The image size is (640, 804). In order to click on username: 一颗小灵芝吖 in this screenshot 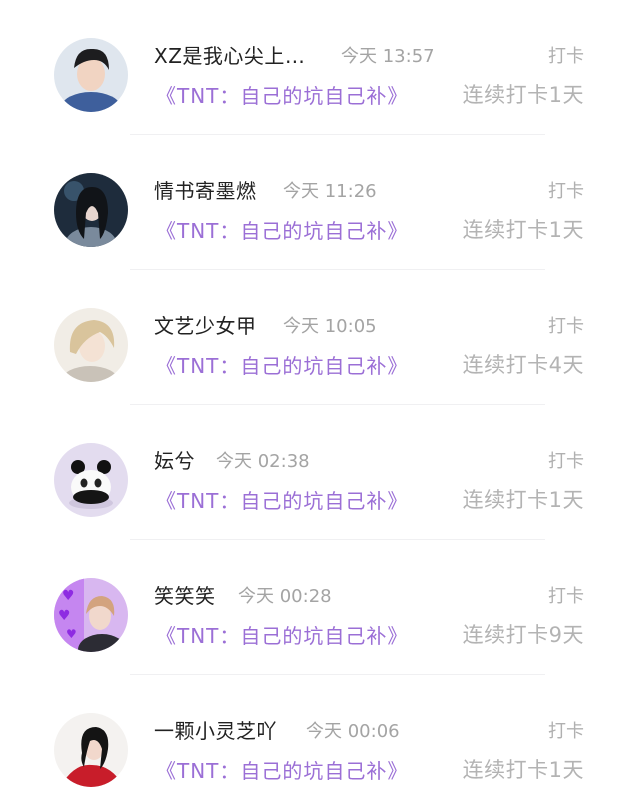, I will do `click(215, 729)`.